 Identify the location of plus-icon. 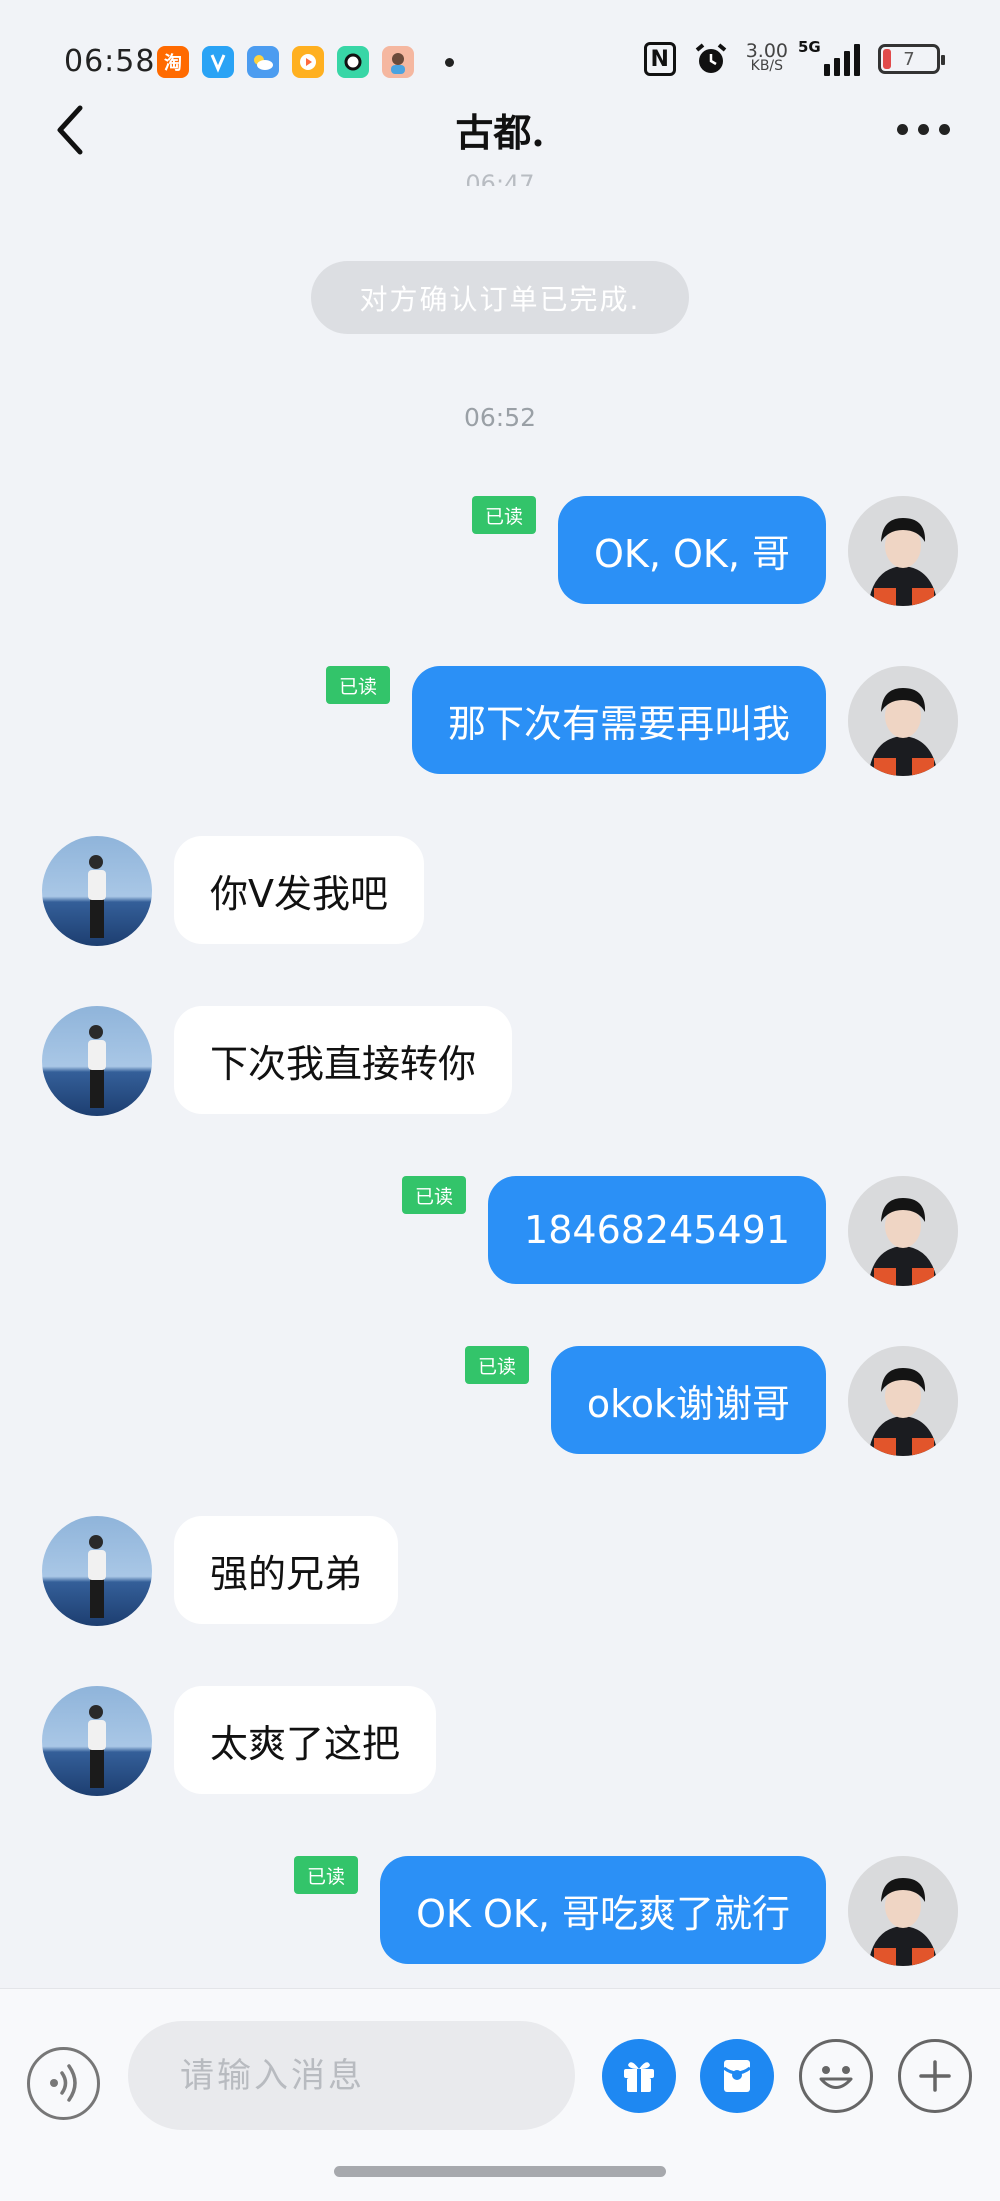
(935, 2076).